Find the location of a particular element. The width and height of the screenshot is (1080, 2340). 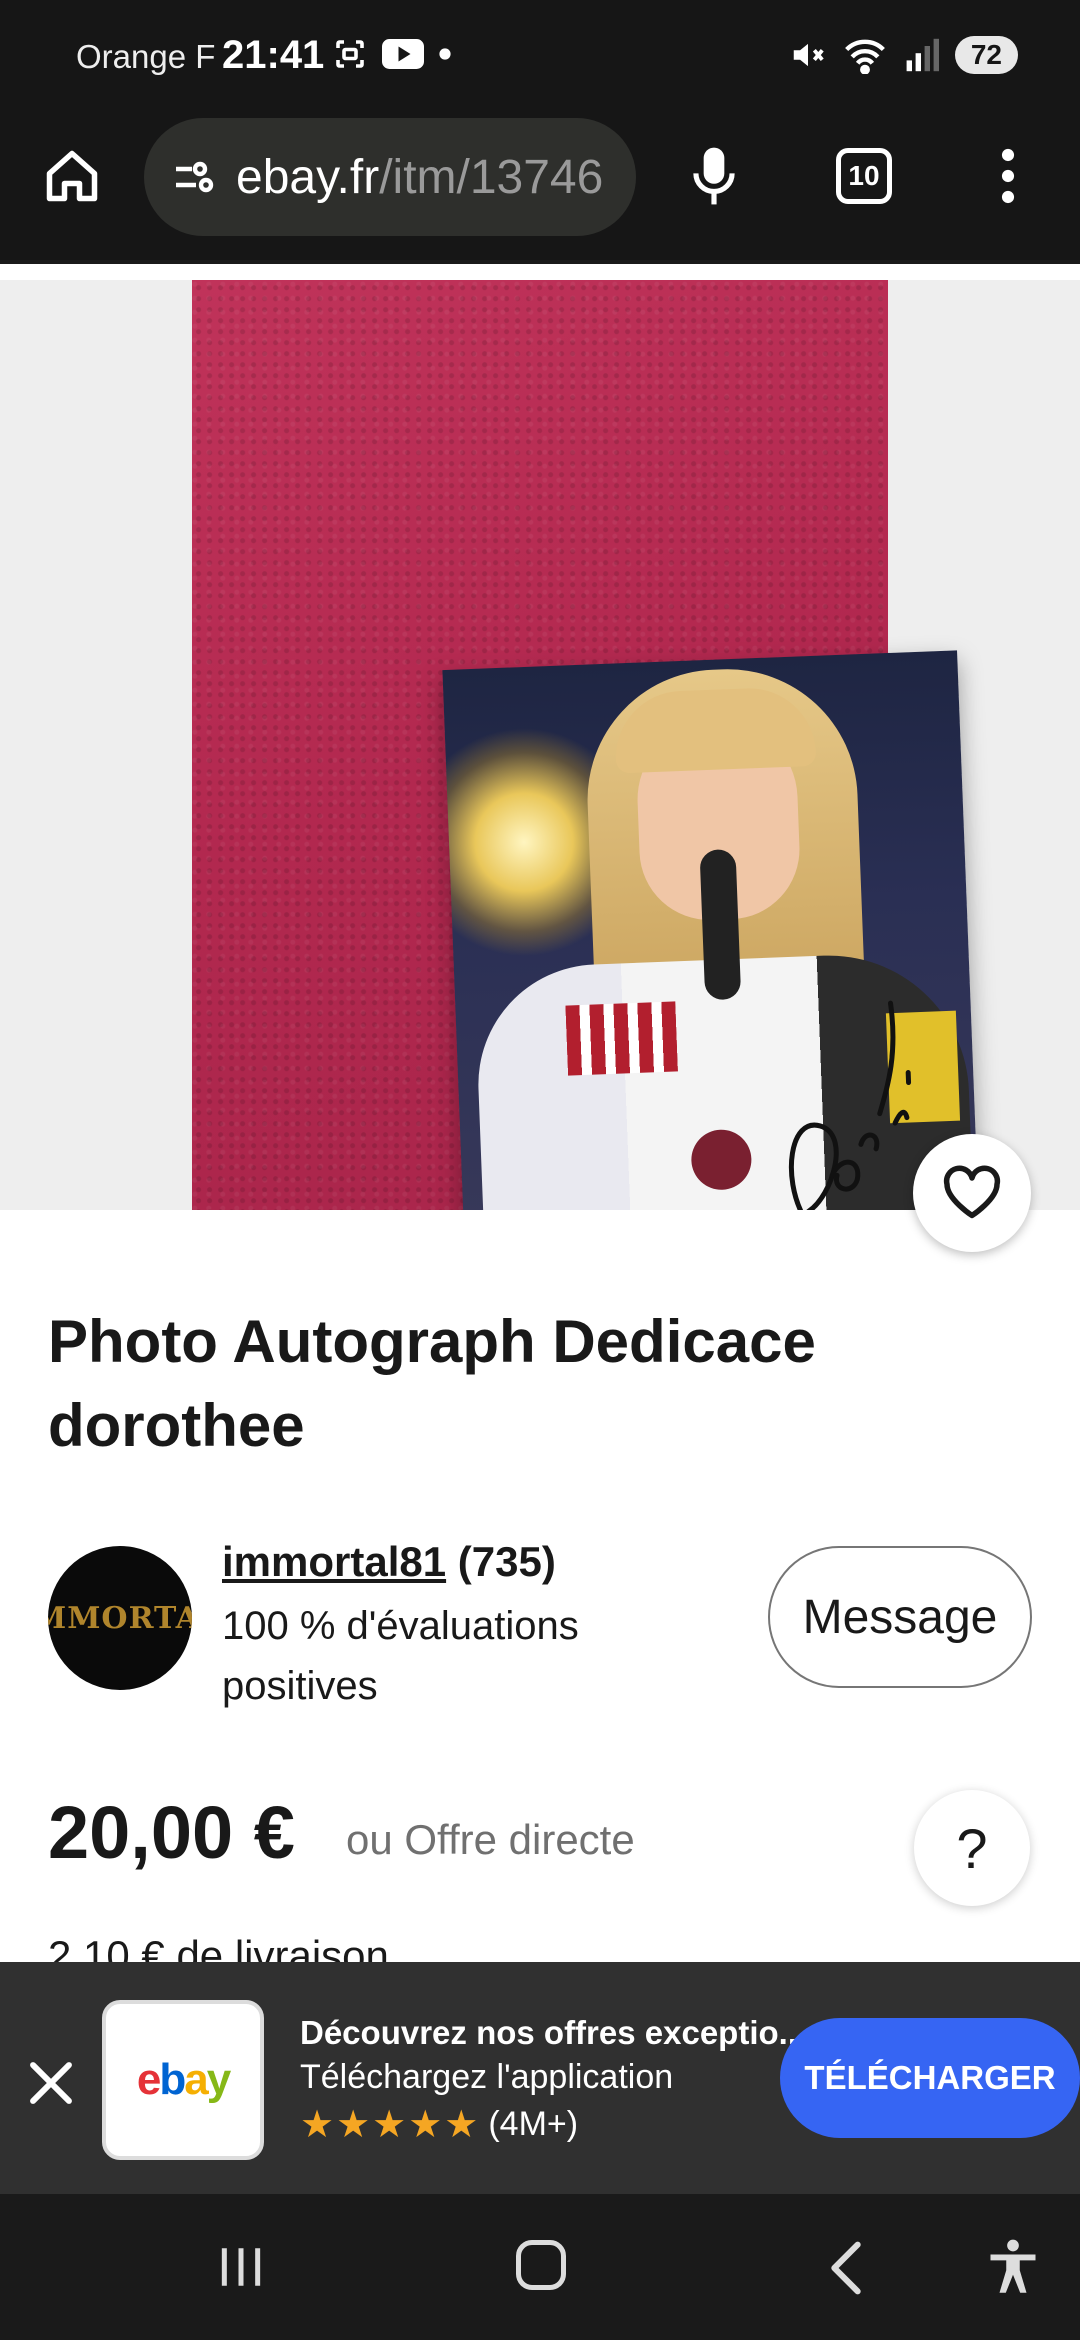

url-path: /itm/13746 is located at coordinates (491, 177).